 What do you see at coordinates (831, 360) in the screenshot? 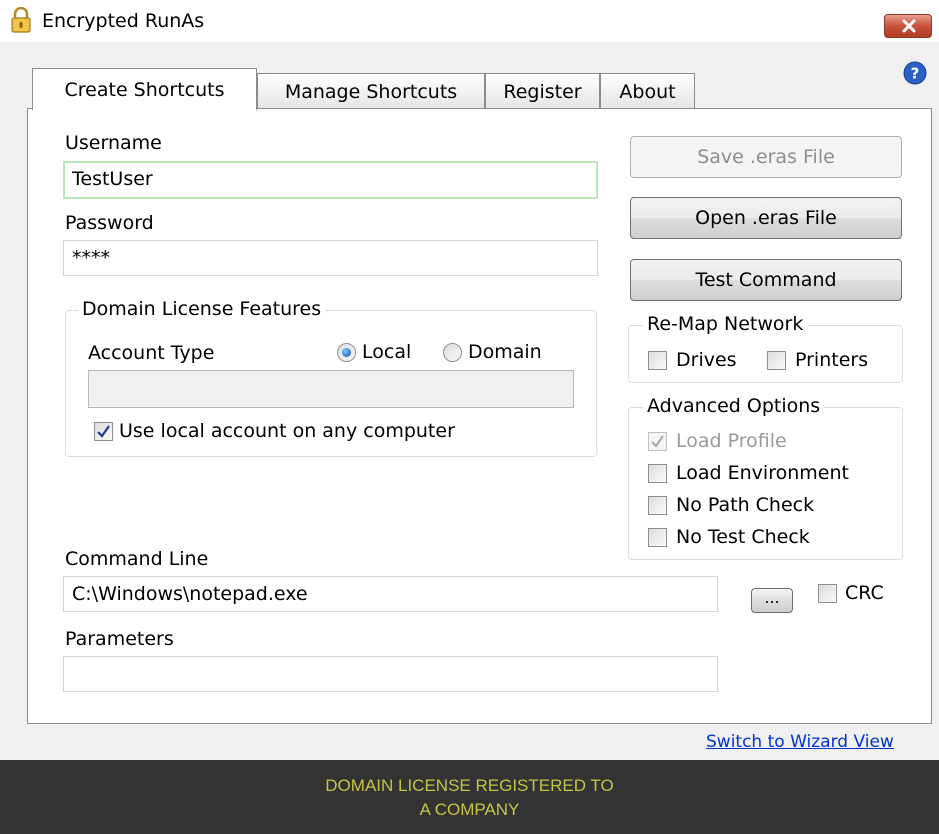
I see `printers-label: Printers` at bounding box center [831, 360].